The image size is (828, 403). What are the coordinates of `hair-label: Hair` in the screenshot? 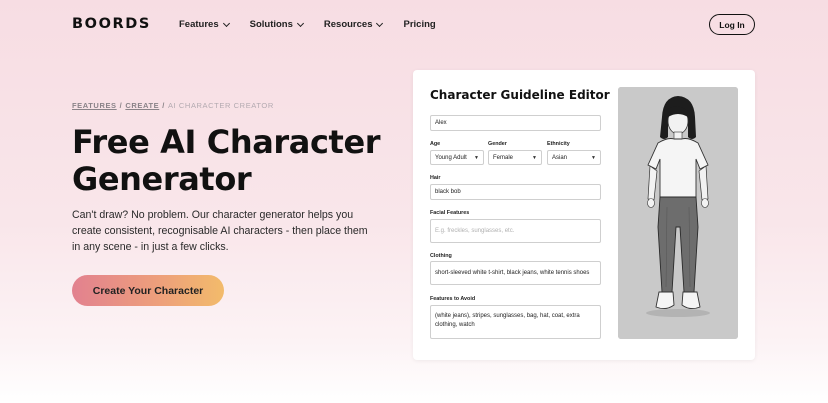 It's located at (435, 178).